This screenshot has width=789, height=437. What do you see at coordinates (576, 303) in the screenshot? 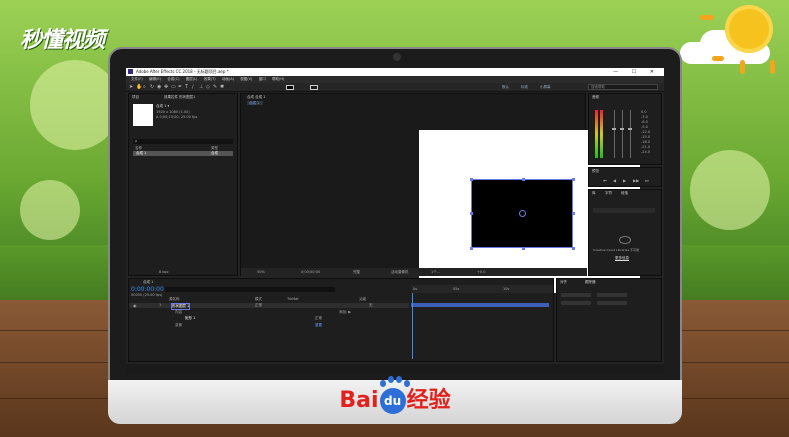
I see `align-buttons-row2` at bounding box center [576, 303].